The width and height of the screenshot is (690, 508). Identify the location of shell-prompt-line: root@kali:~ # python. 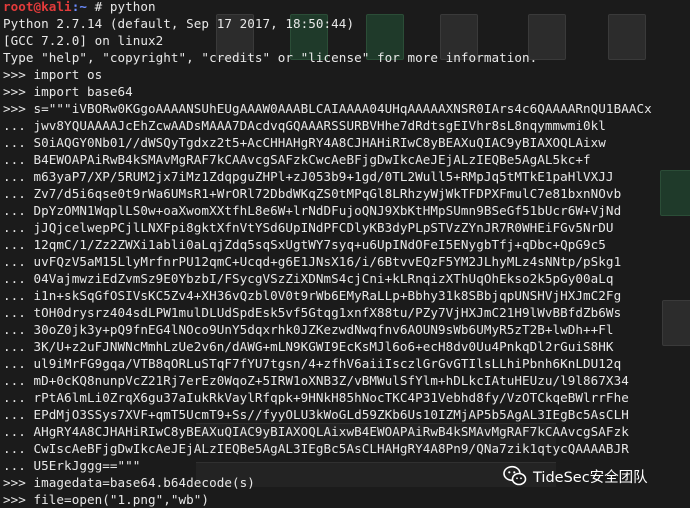
(79, 7).